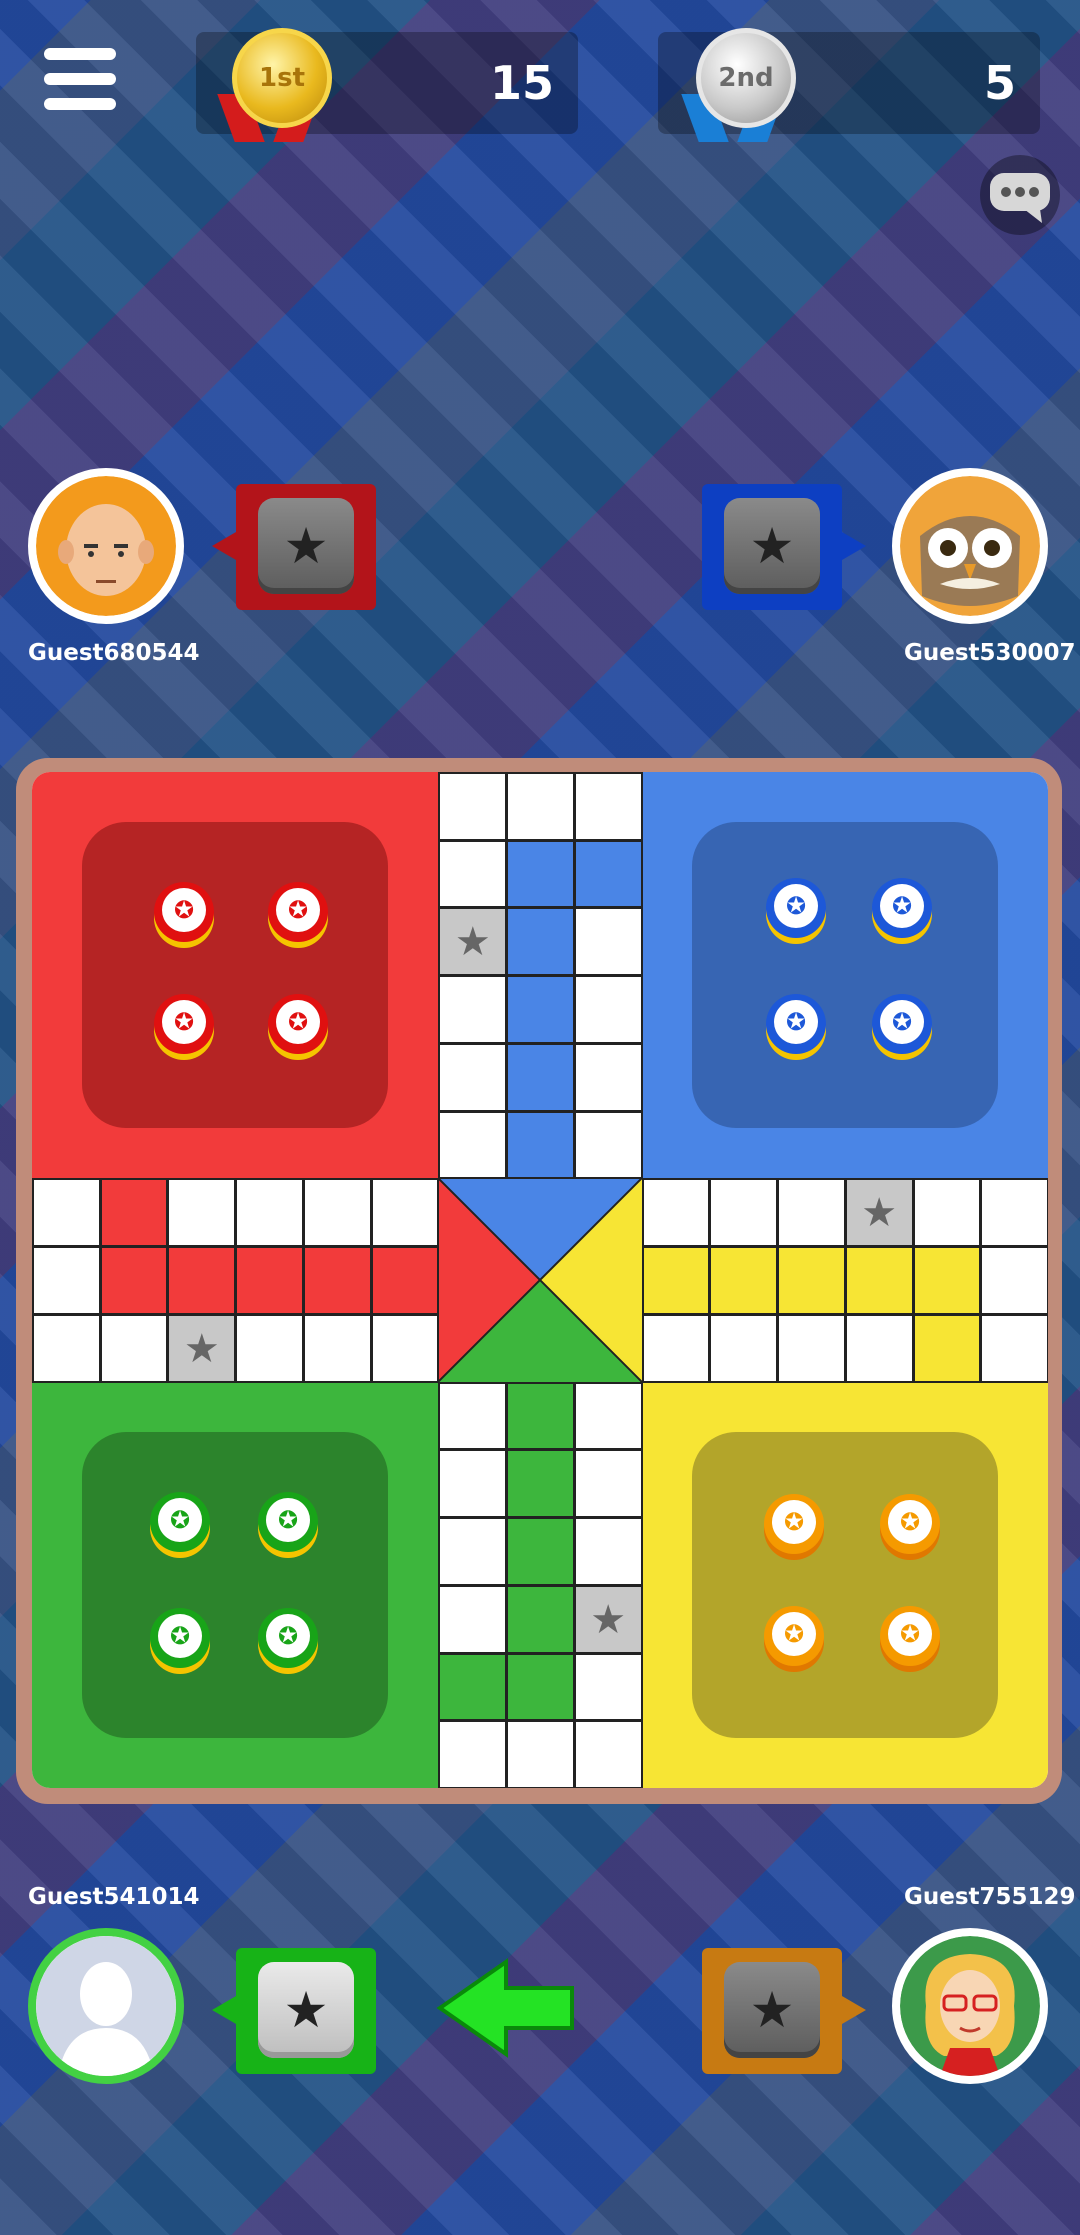 The width and height of the screenshot is (1080, 2235). What do you see at coordinates (845, 1585) in the screenshot?
I see `yellow-home` at bounding box center [845, 1585].